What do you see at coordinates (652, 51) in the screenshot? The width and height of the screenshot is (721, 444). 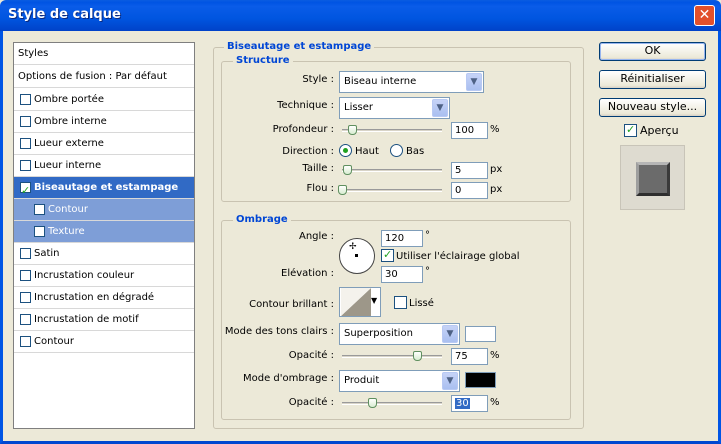 I see `ok-button: OK` at bounding box center [652, 51].